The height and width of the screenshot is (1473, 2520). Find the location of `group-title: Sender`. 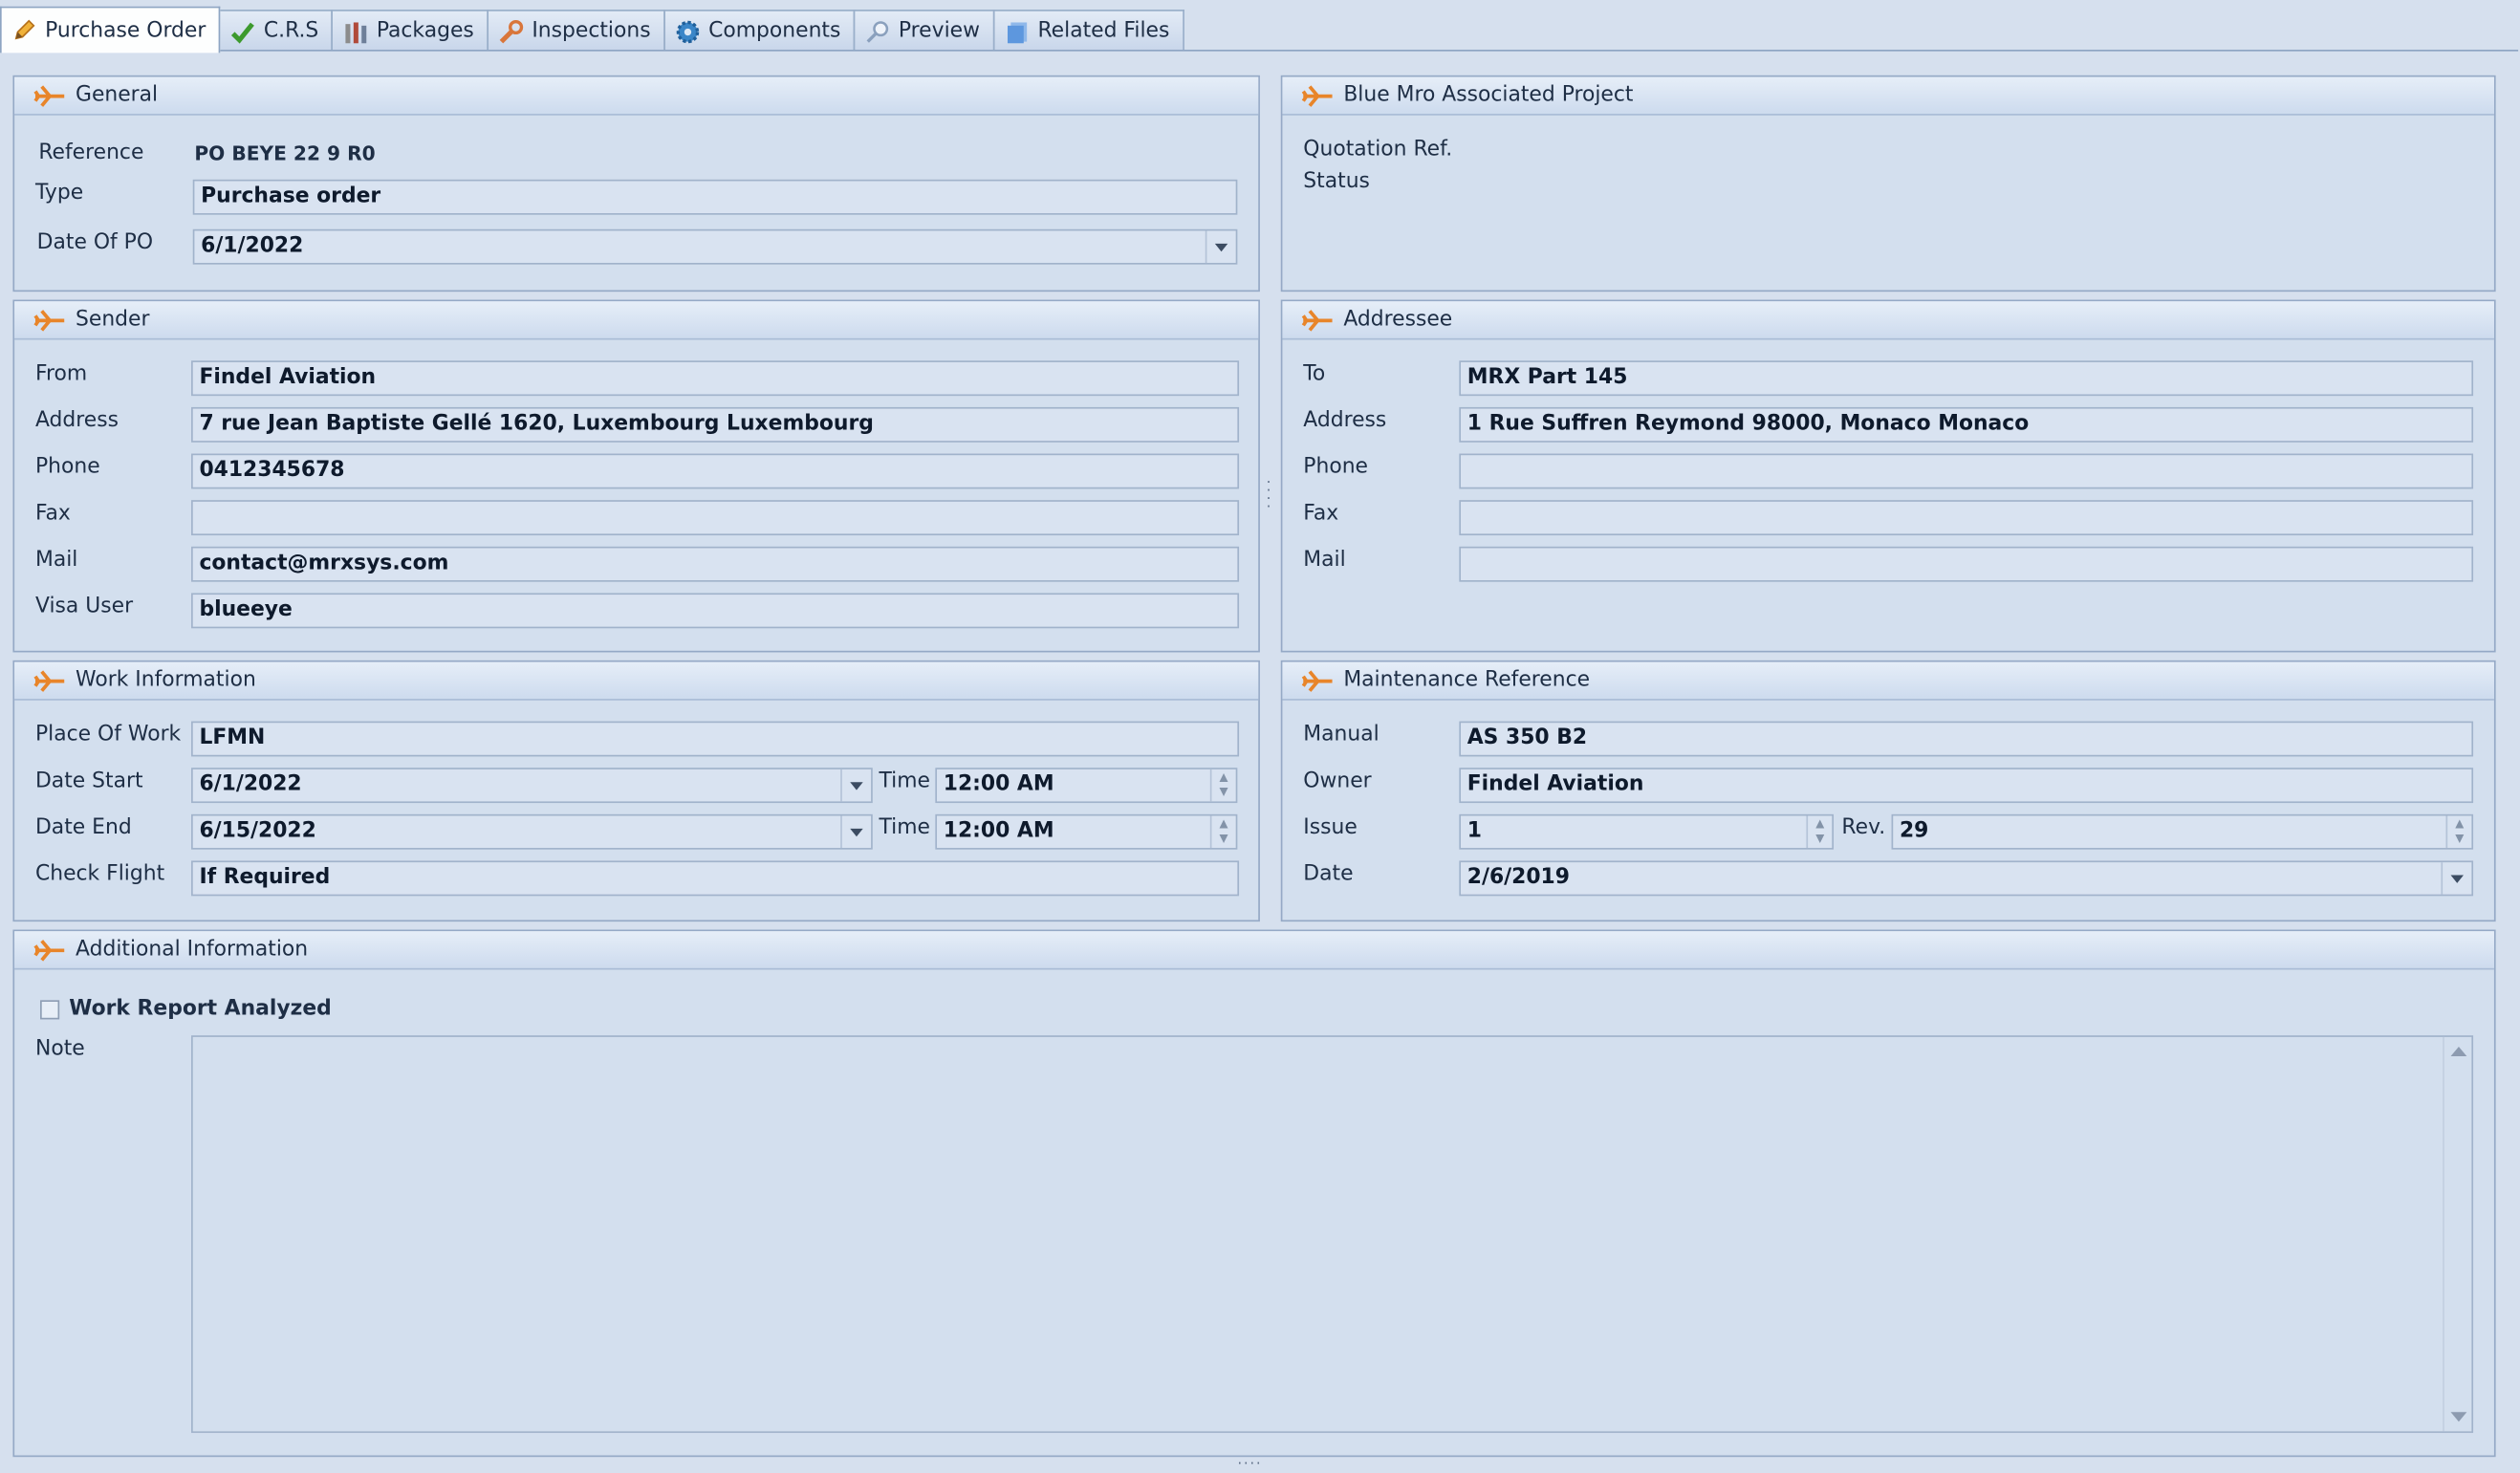

group-title: Sender is located at coordinates (113, 320).